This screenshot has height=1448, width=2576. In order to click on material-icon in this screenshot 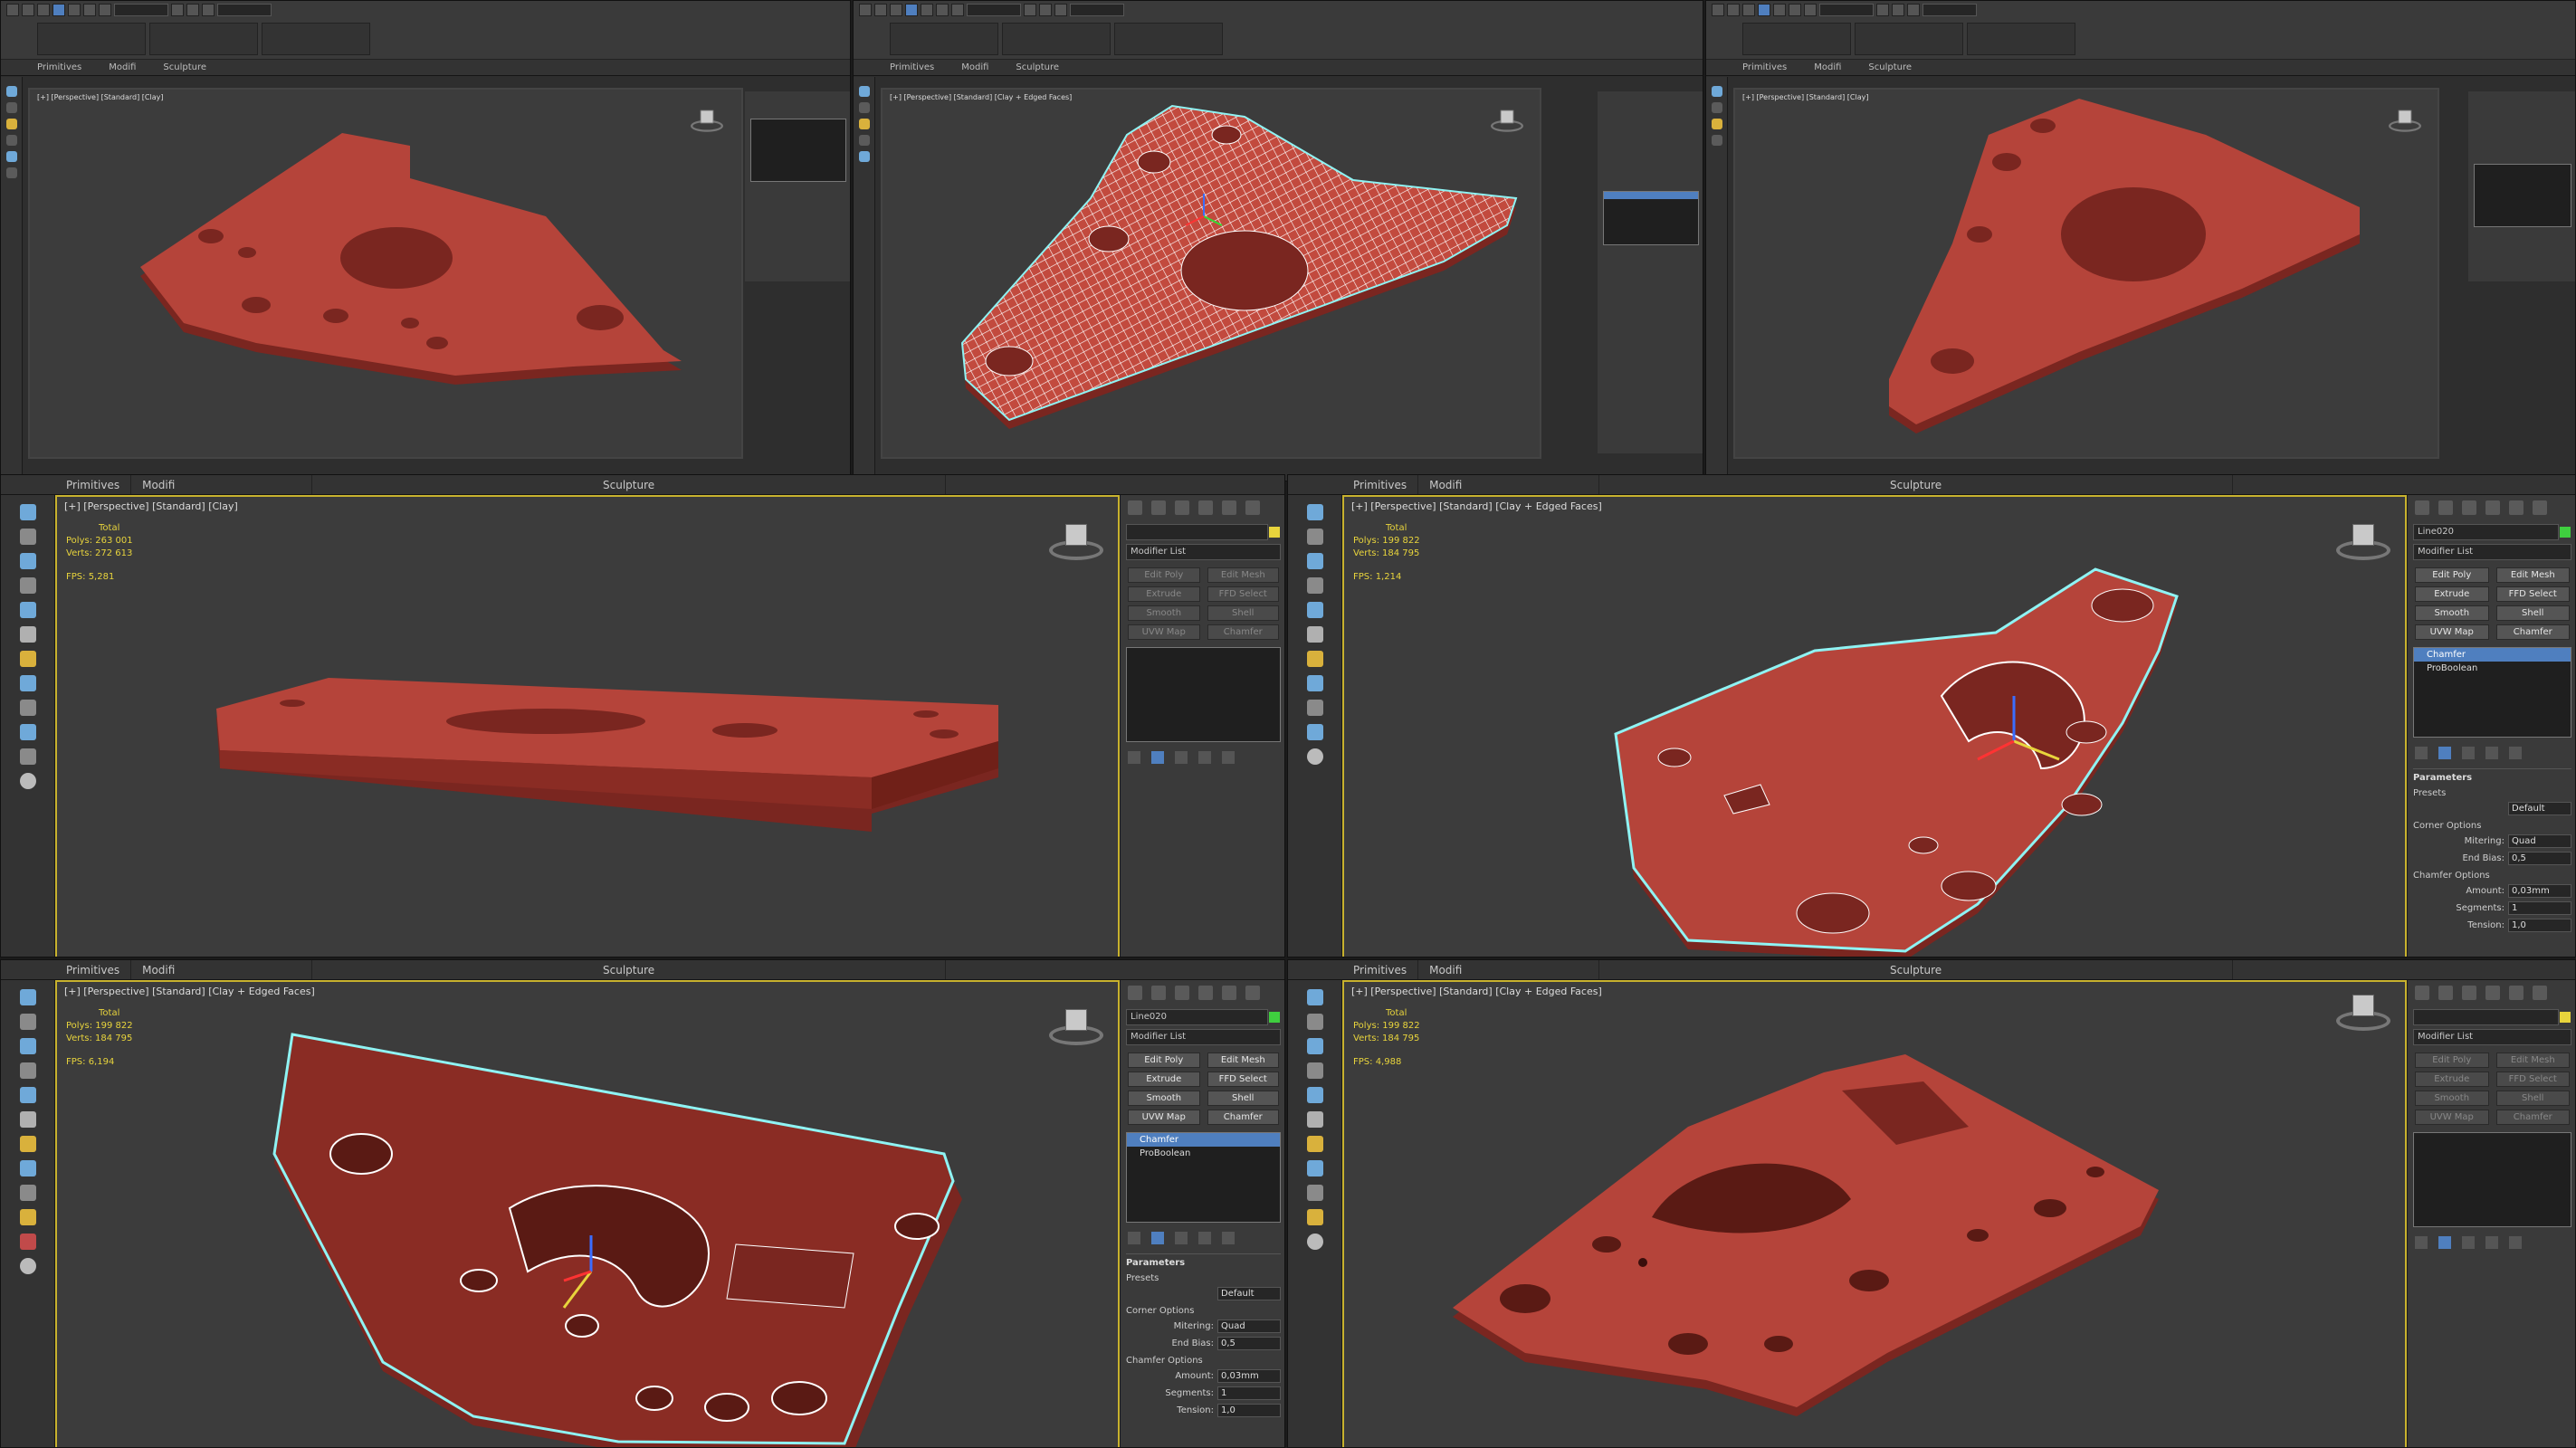, I will do `click(27, 1144)`.